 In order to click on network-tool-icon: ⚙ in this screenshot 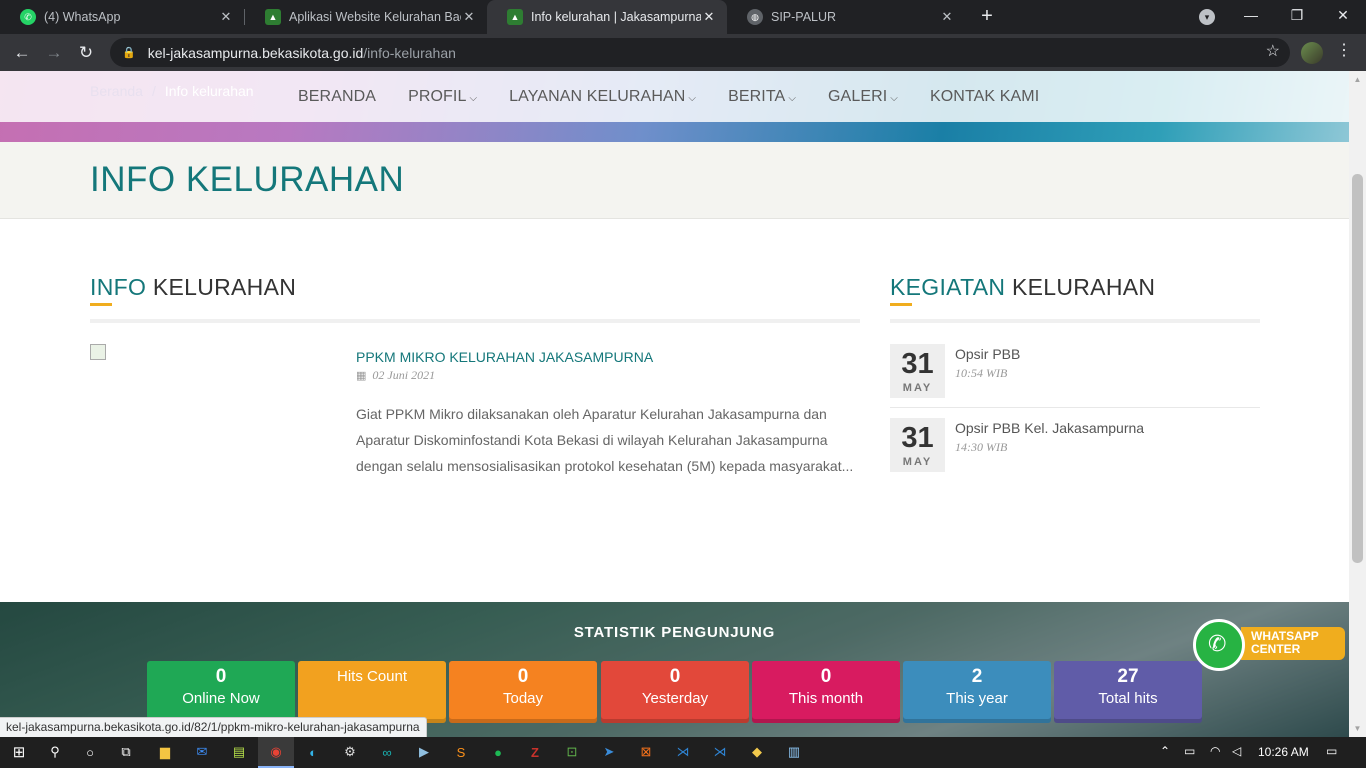, I will do `click(350, 752)`.